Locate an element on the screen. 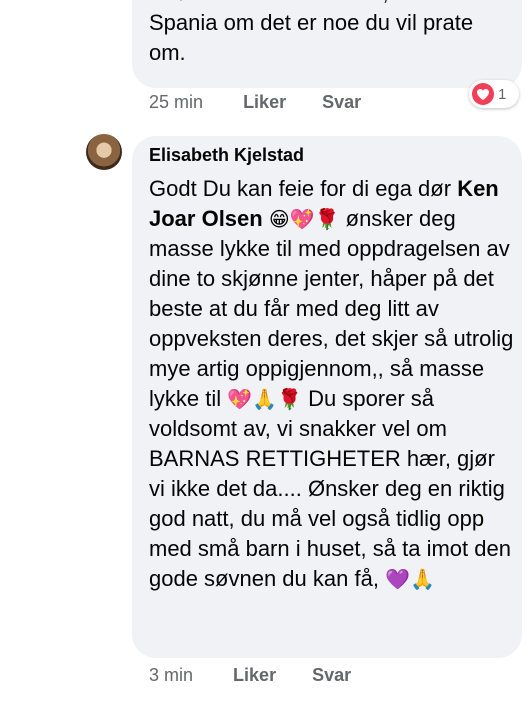 The width and height of the screenshot is (528, 707). comment-author: Elisabeth Kjelstad is located at coordinates (226, 155).